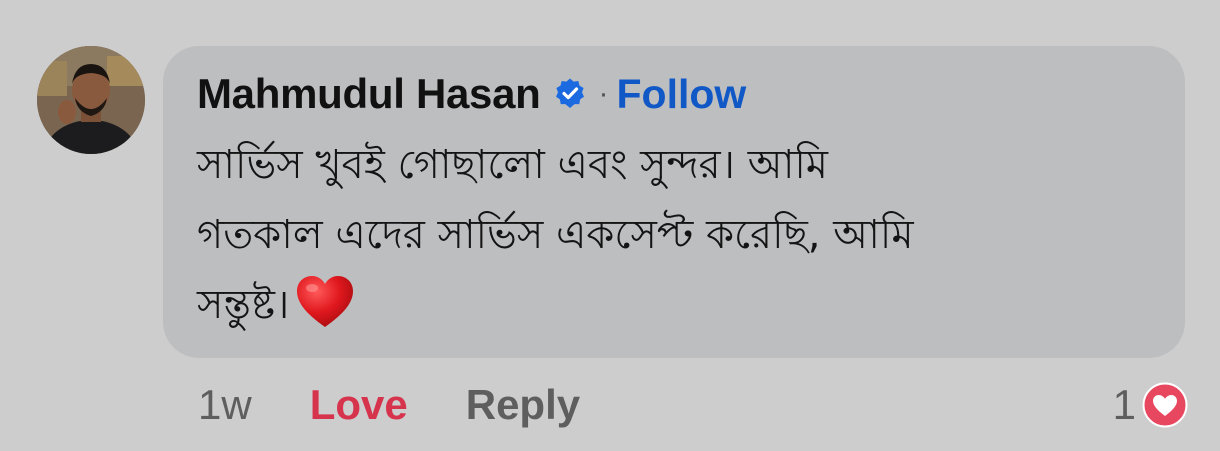  What do you see at coordinates (225, 405) in the screenshot?
I see `comment-timestamp: 1w` at bounding box center [225, 405].